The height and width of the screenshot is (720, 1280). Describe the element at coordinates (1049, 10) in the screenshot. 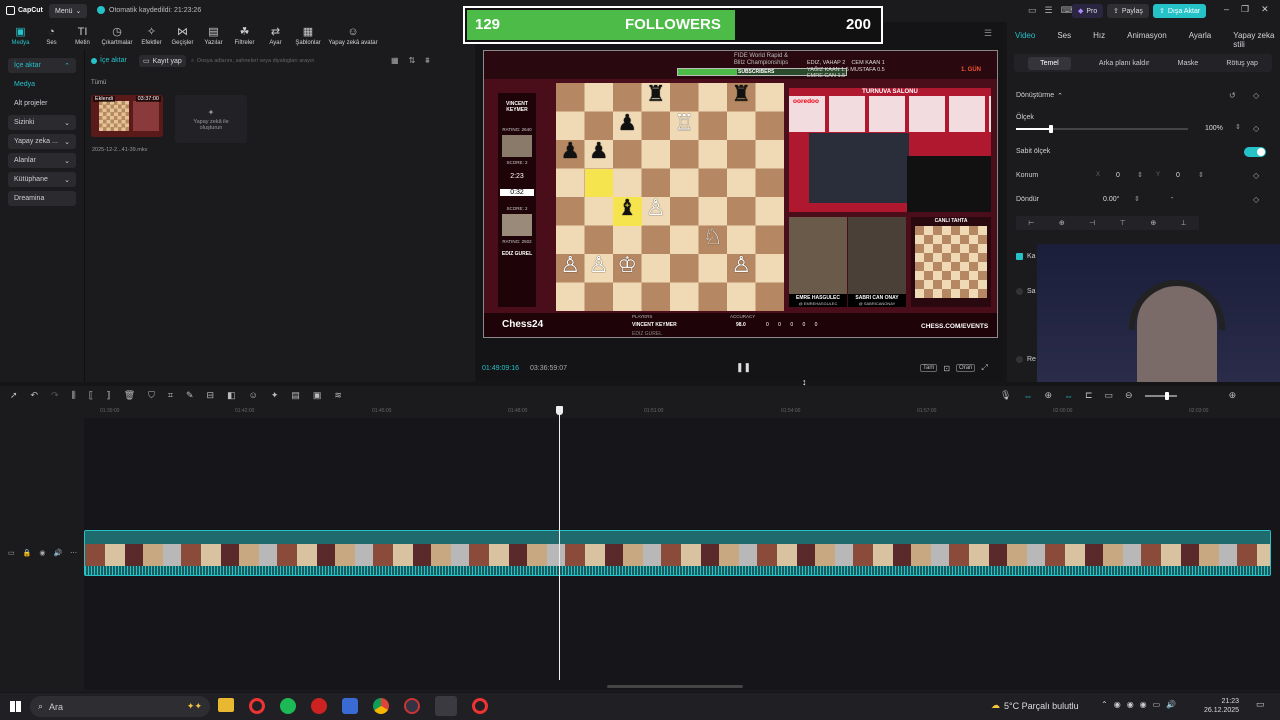

I see `list-icon: ☰` at that location.